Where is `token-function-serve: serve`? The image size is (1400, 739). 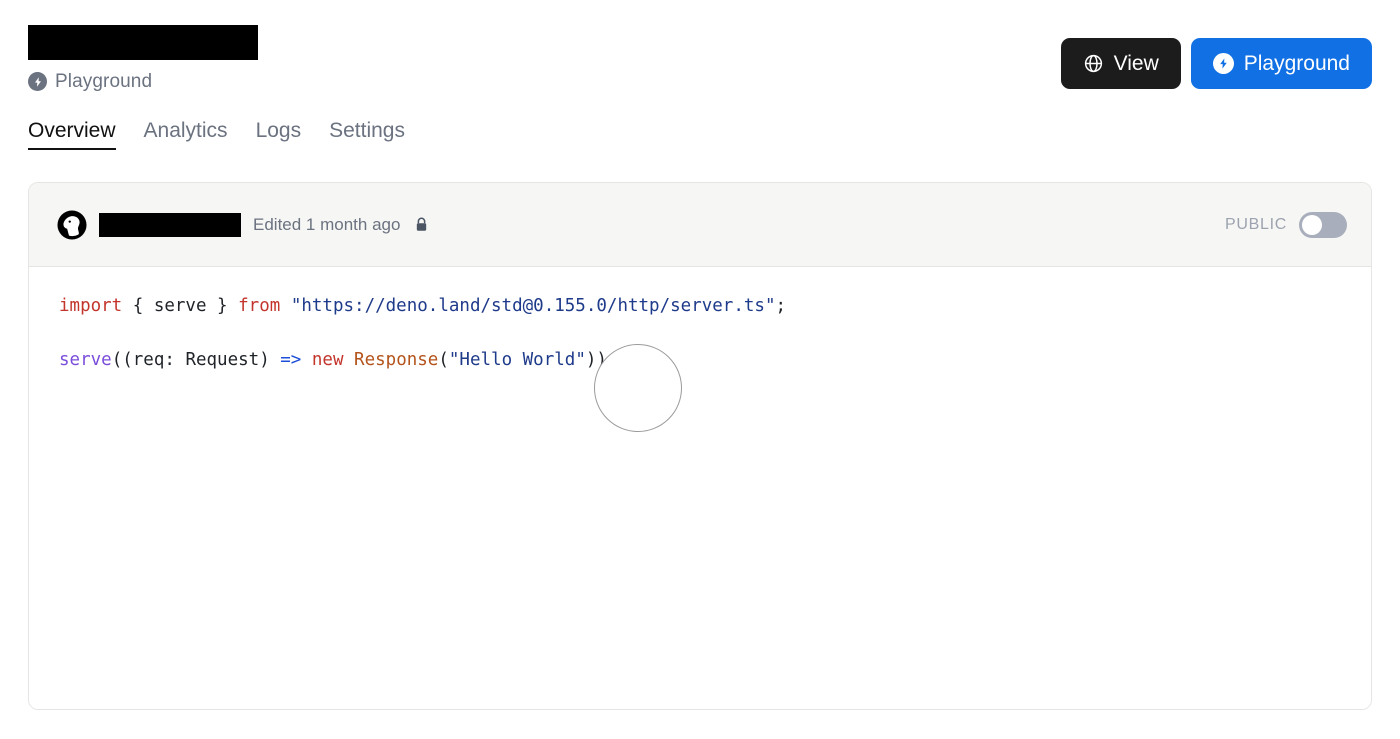 token-function-serve: serve is located at coordinates (85, 360).